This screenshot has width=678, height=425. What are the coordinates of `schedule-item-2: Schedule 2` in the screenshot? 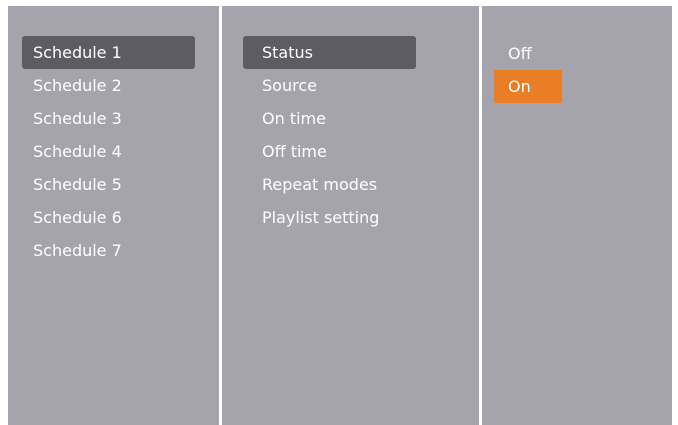 It's located at (108, 85).